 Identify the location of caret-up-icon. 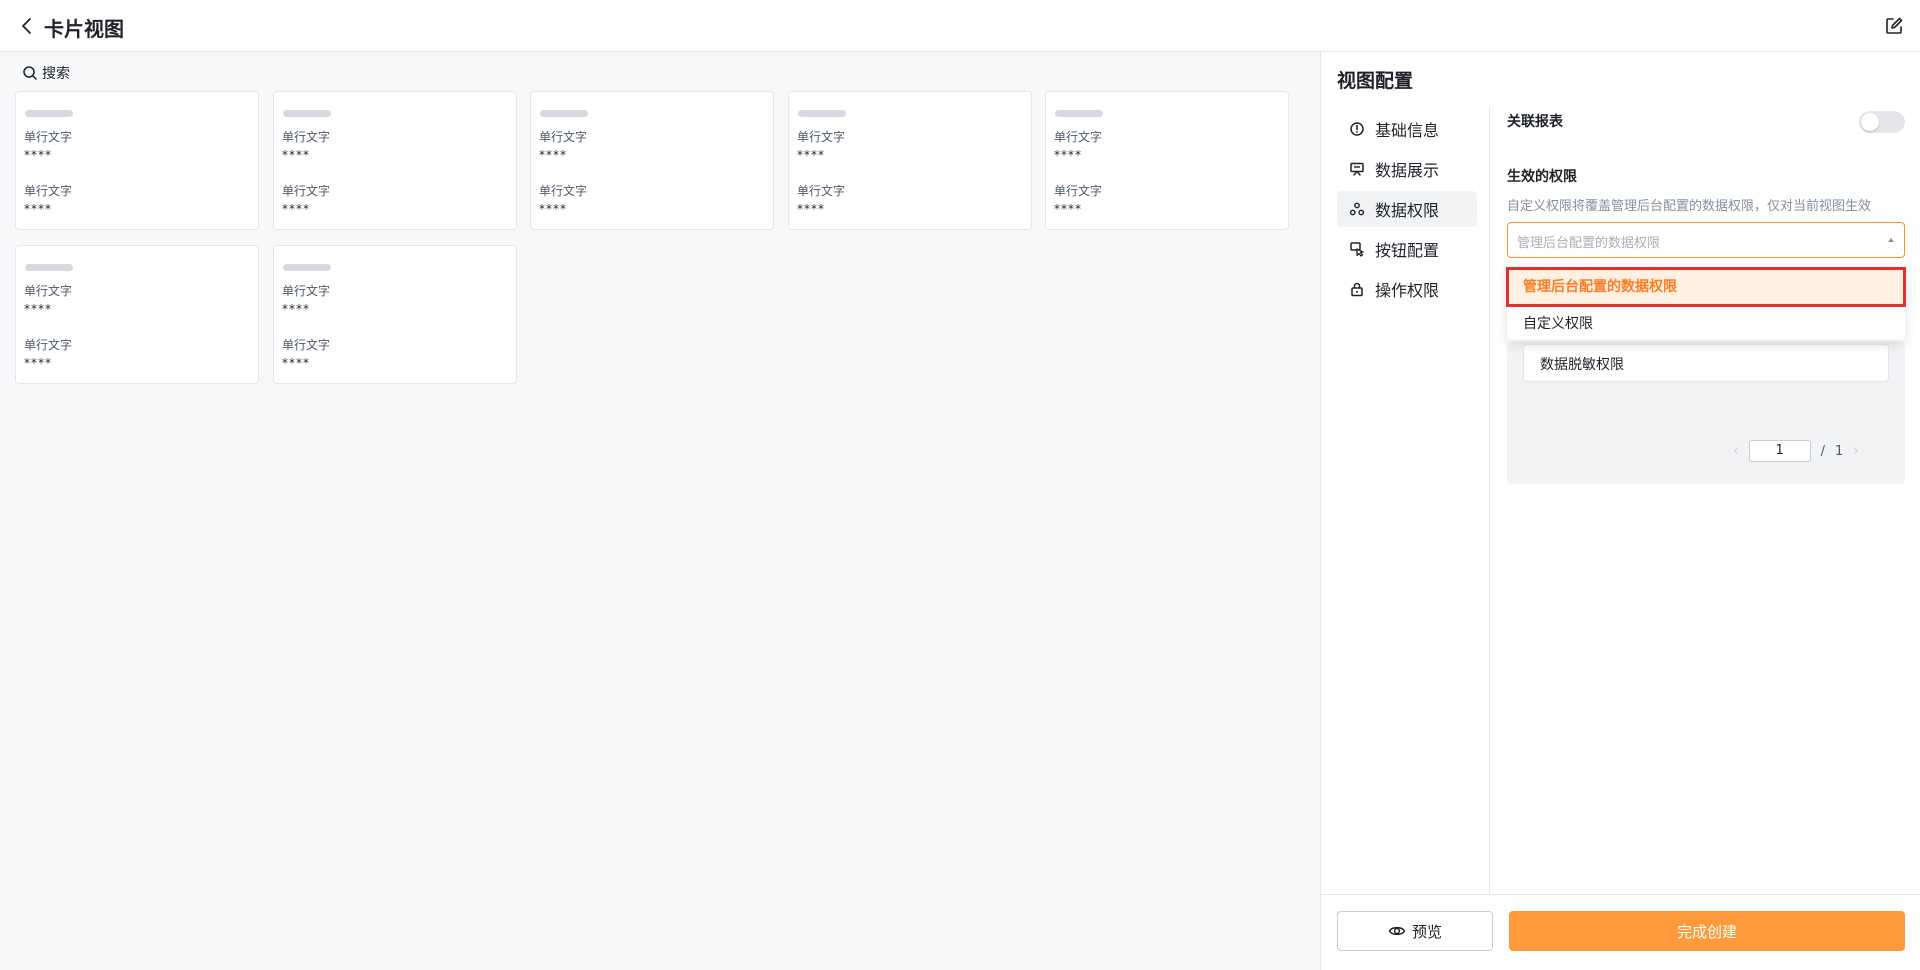
(1891, 240).